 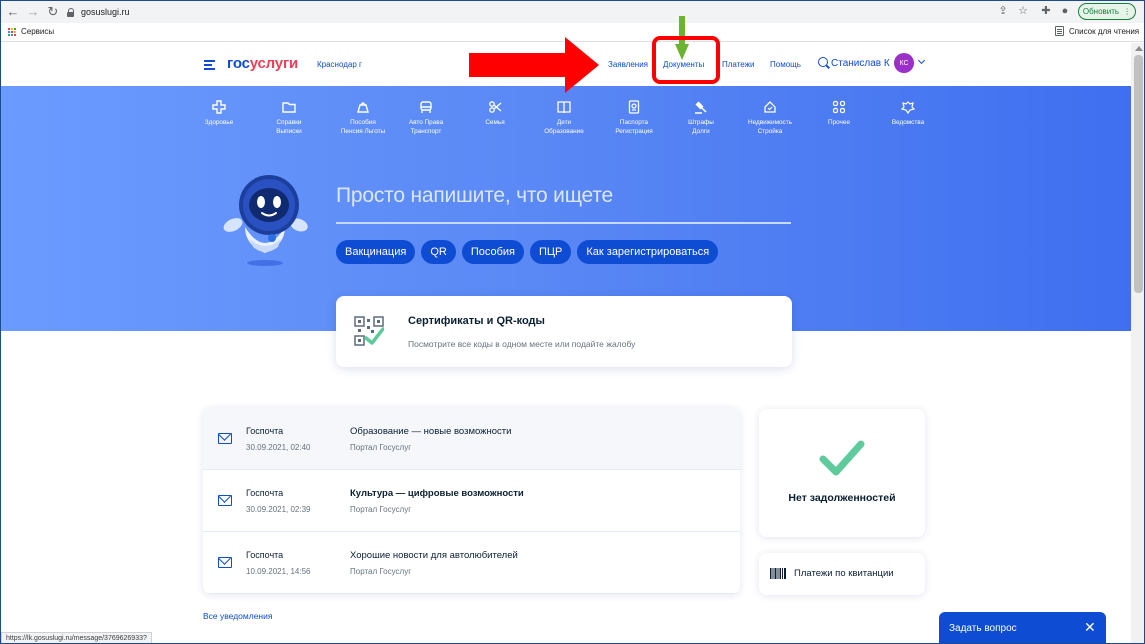 I want to click on category-label: Дети, so click(x=564, y=122).